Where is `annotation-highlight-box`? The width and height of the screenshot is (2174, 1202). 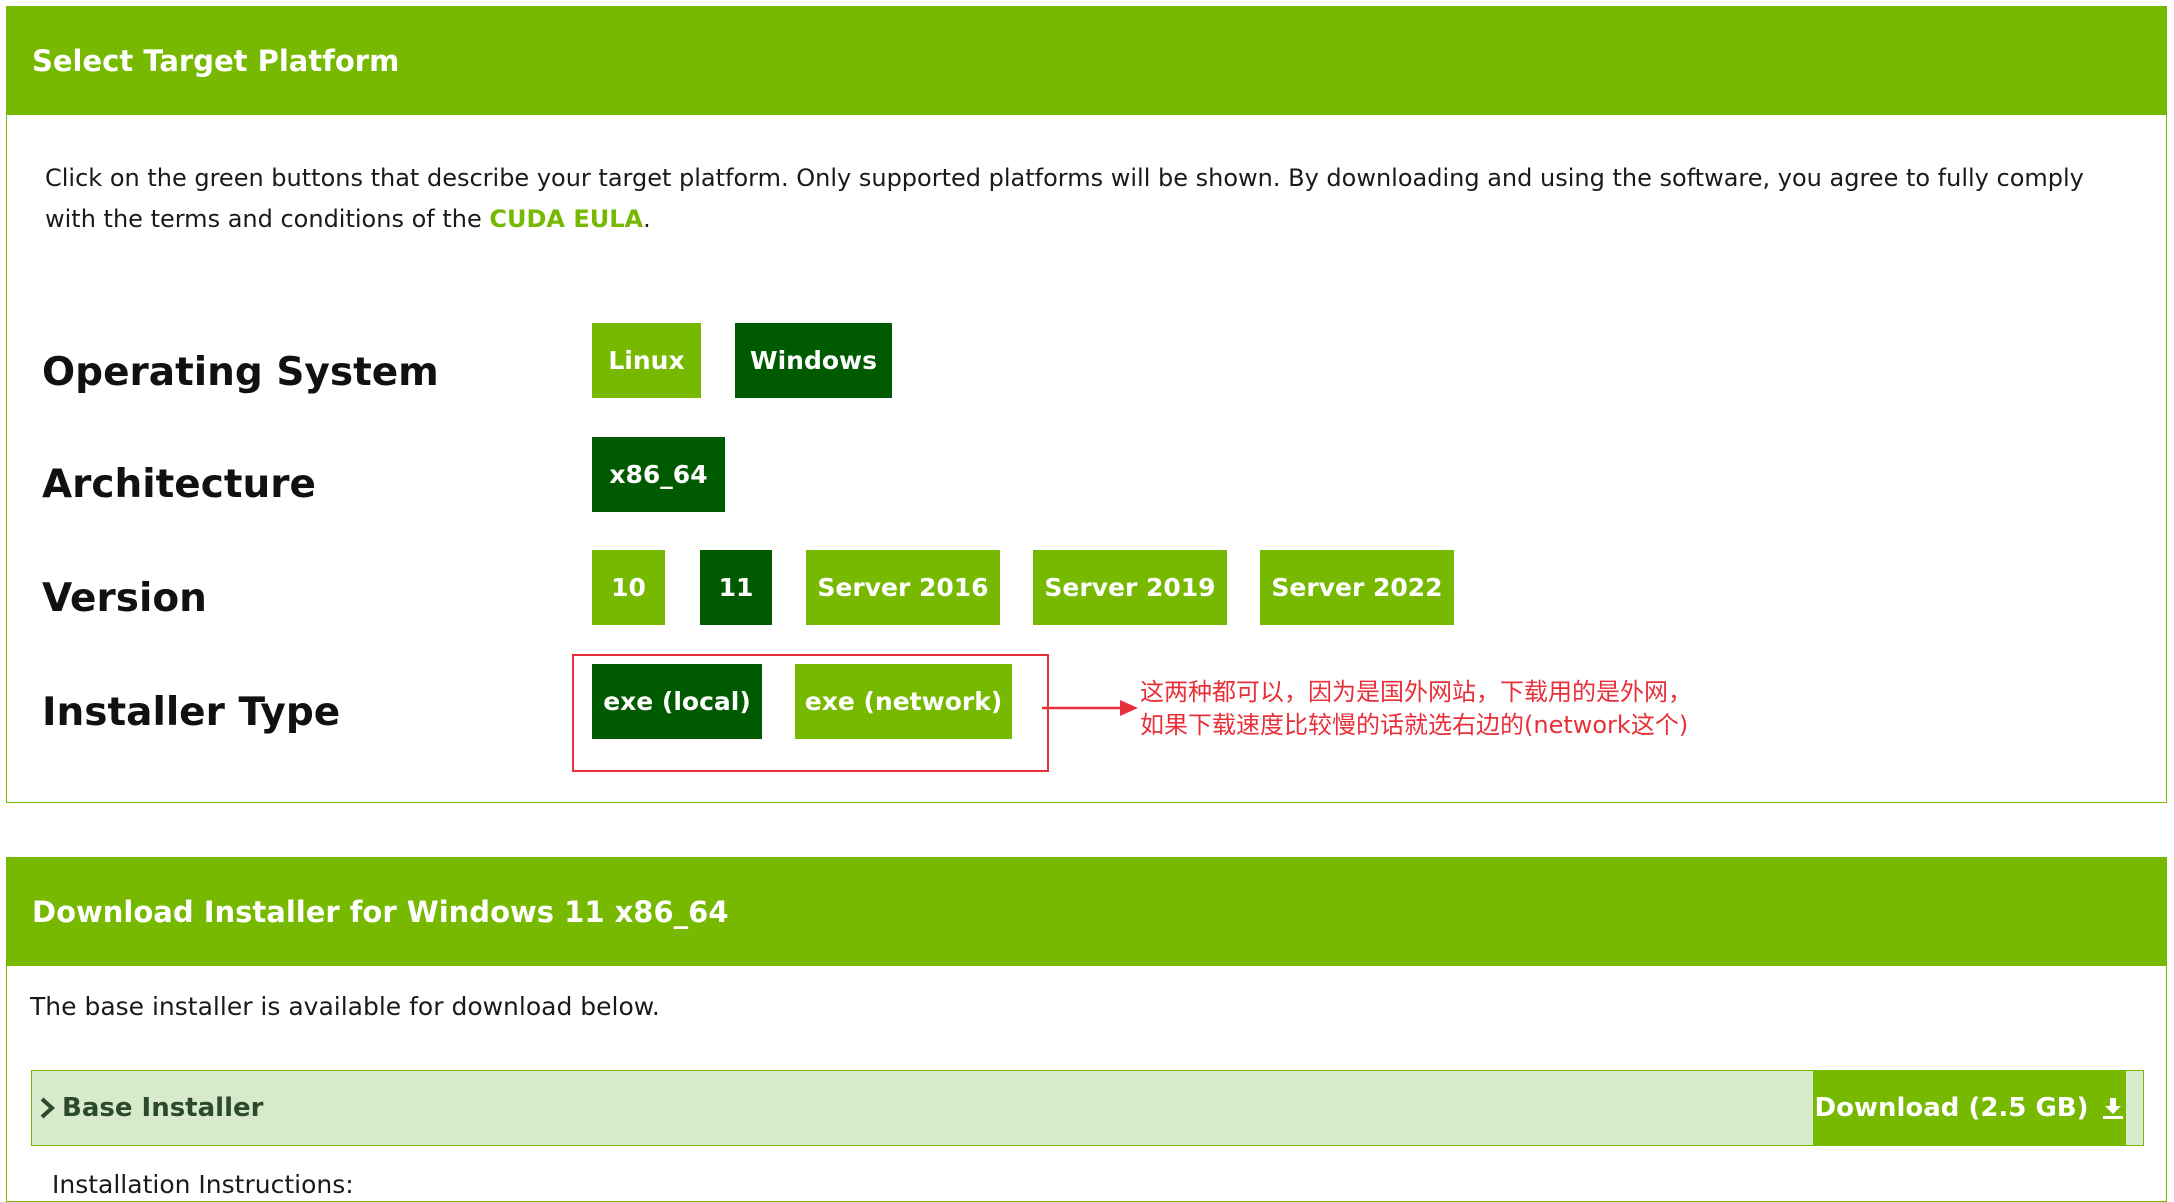
annotation-highlight-box is located at coordinates (810, 713).